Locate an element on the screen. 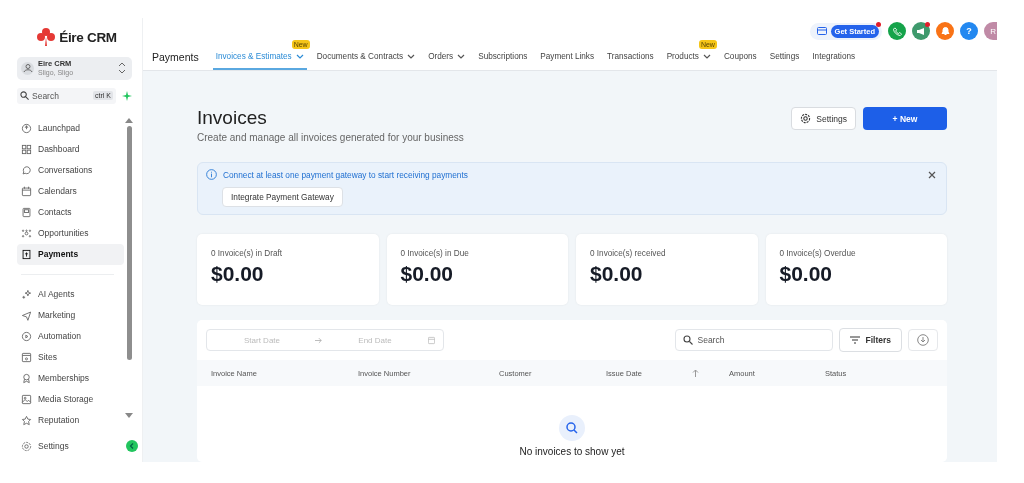 This screenshot has height=483, width=1024. sidebar-item: Settings is located at coordinates (43, 446).